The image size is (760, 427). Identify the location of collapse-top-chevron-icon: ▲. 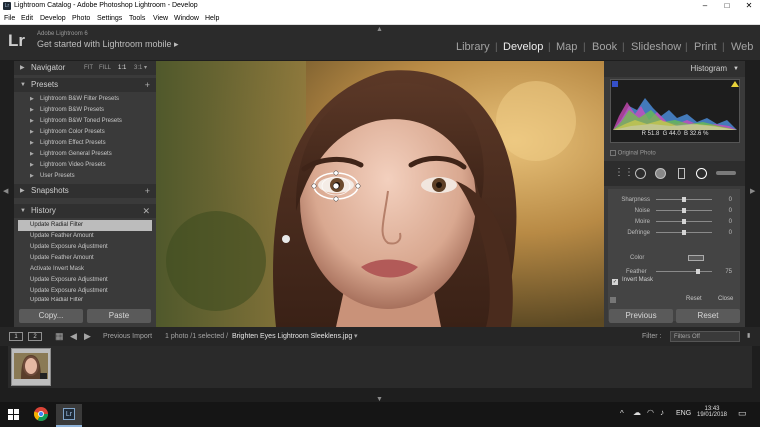
(379, 29).